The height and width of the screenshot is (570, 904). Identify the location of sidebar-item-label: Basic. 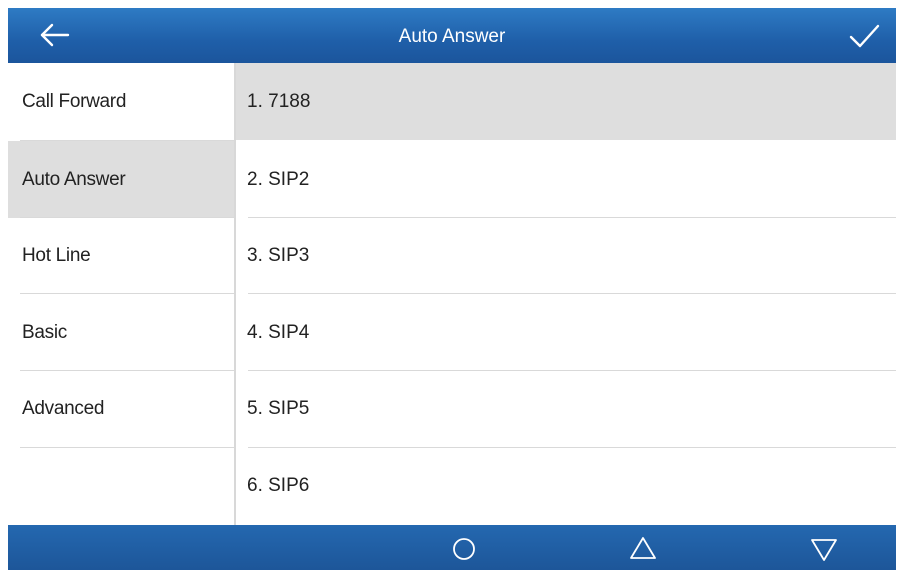
(44, 332).